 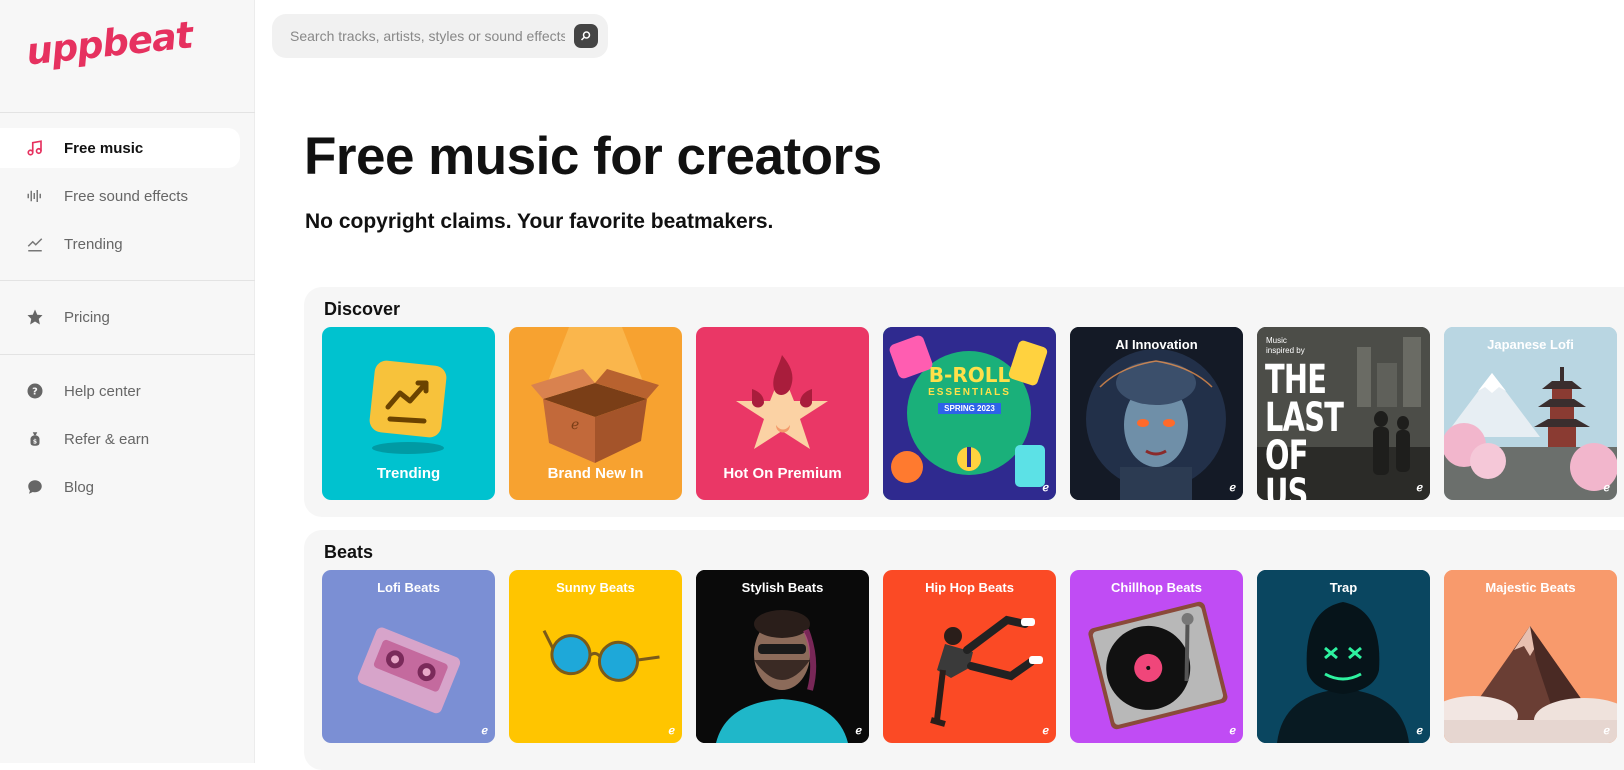 What do you see at coordinates (408, 413) in the screenshot?
I see `card-trending: Trending` at bounding box center [408, 413].